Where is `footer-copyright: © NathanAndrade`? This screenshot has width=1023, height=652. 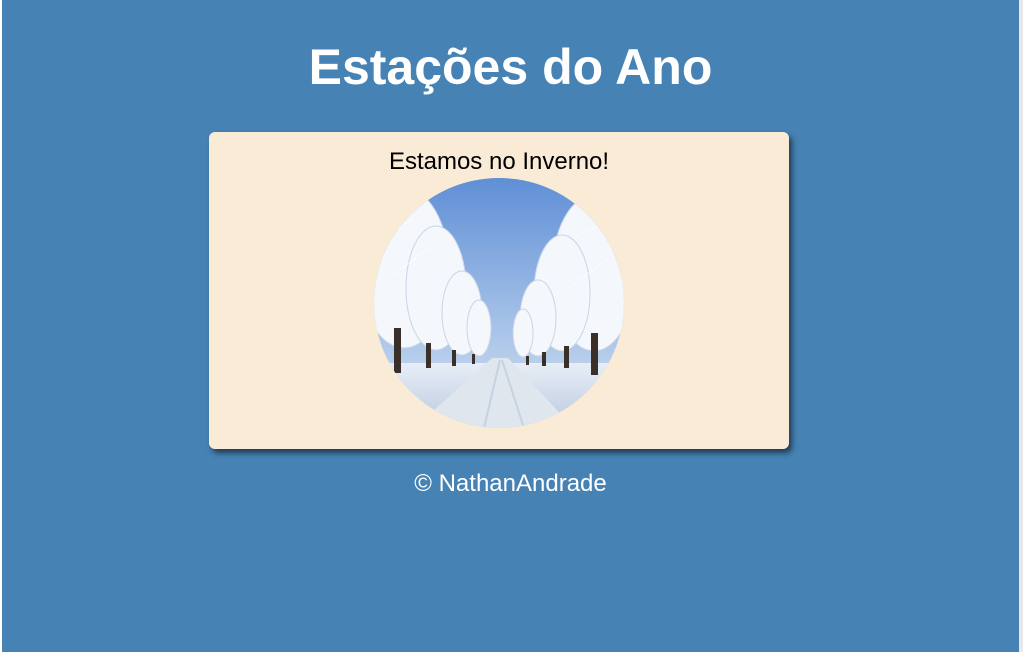
footer-copyright: © NathanAndrade is located at coordinates (510, 483).